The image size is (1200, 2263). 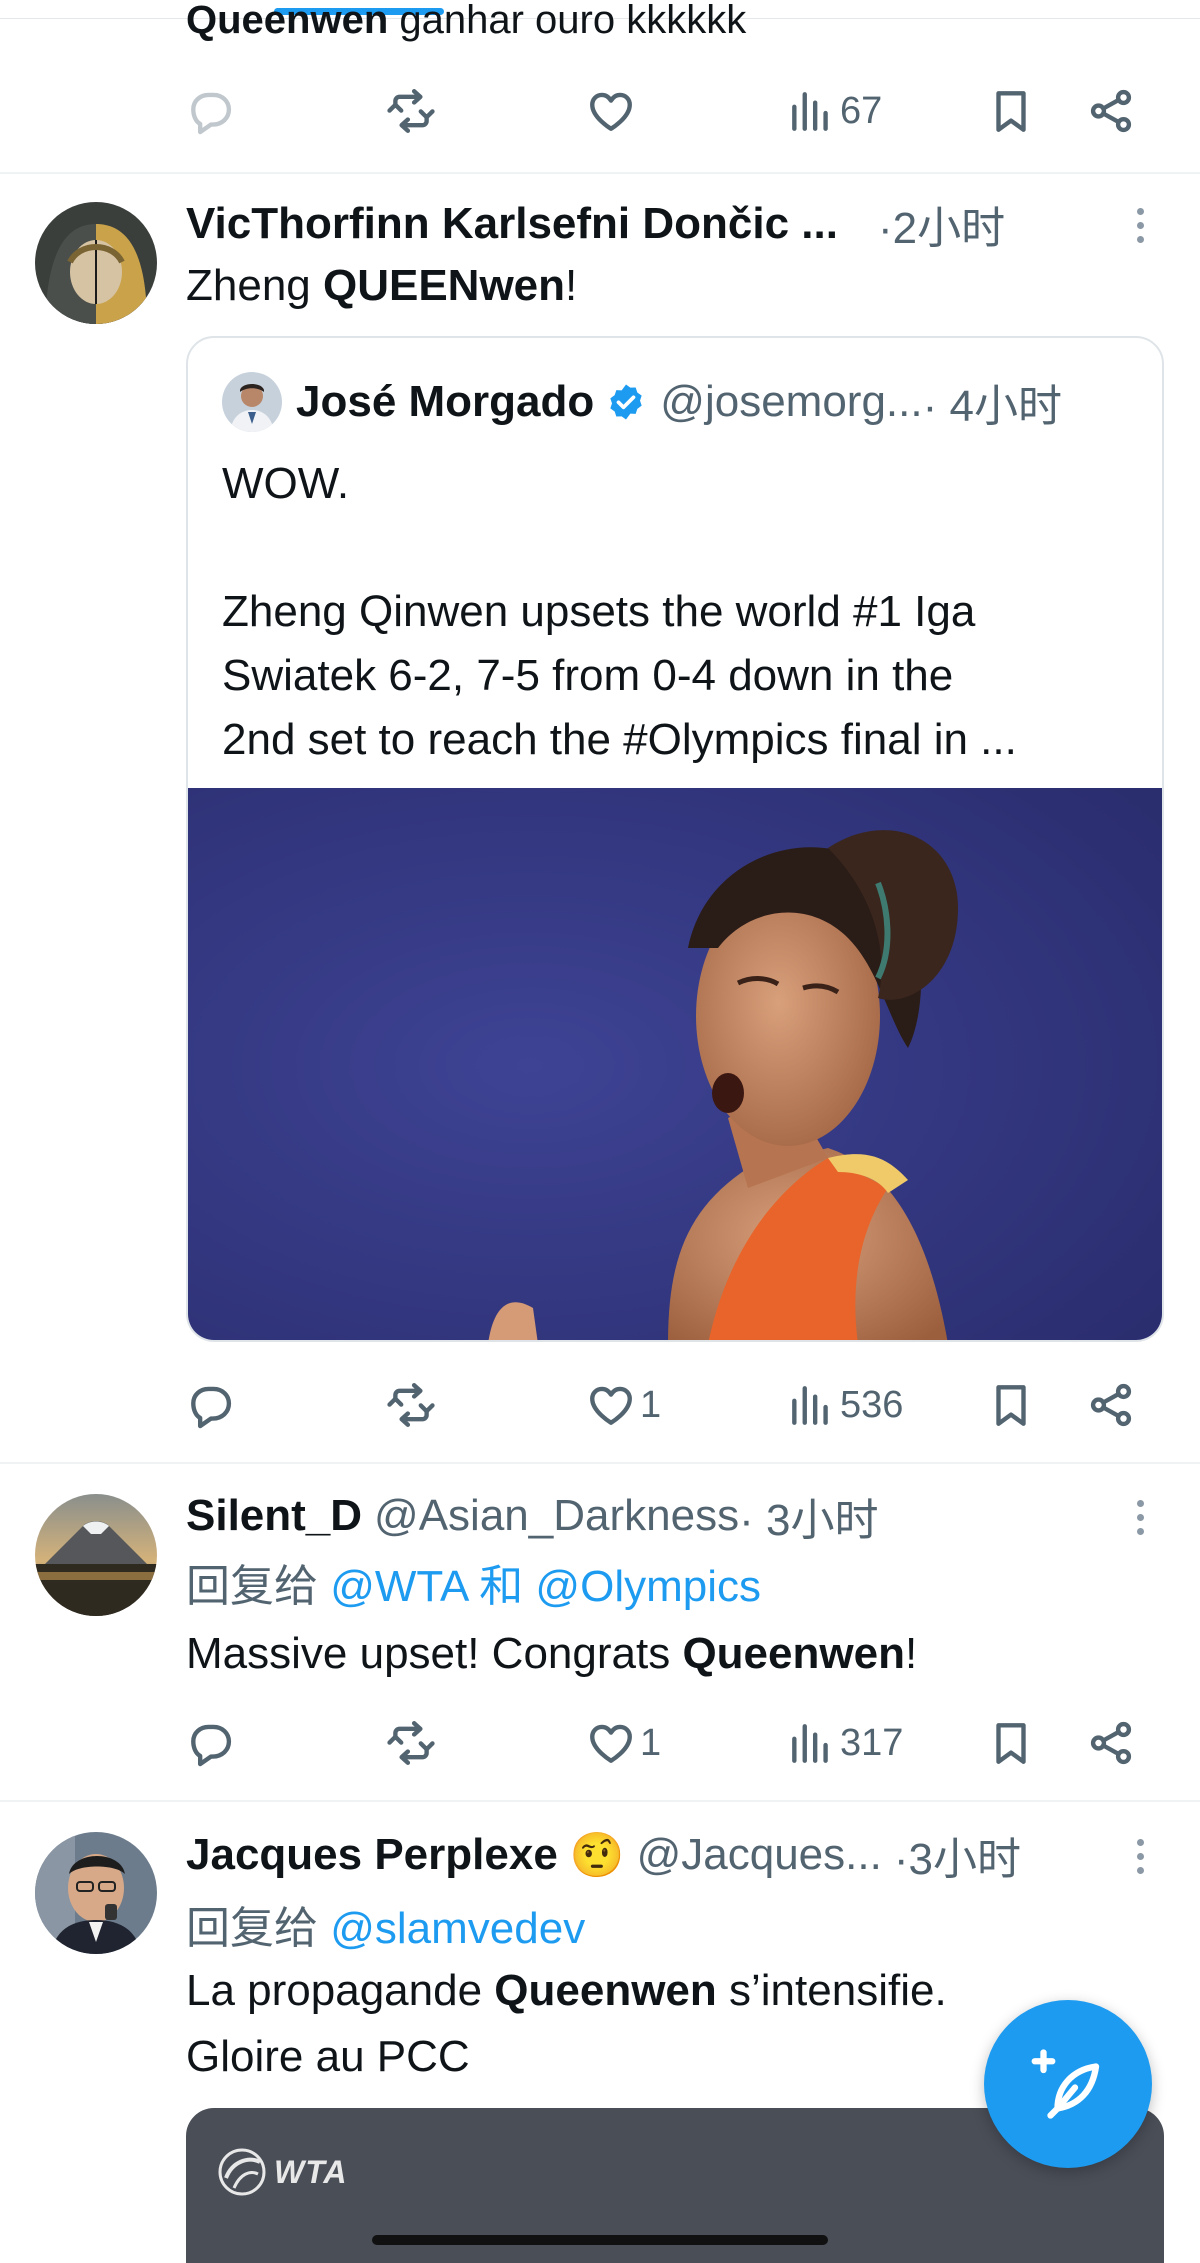 I want to click on quote-avatar-image, so click(x=252, y=402).